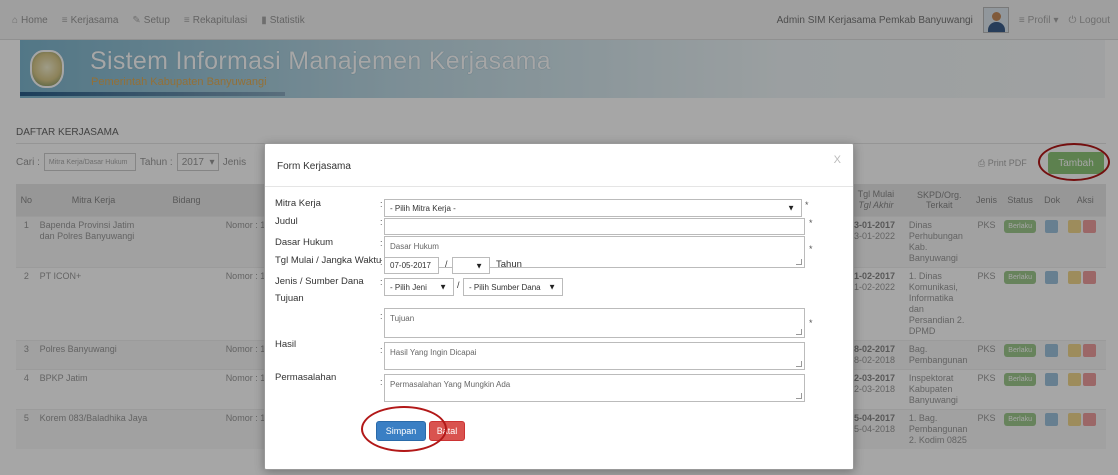  I want to click on tahun-text: Tahun, so click(509, 264).